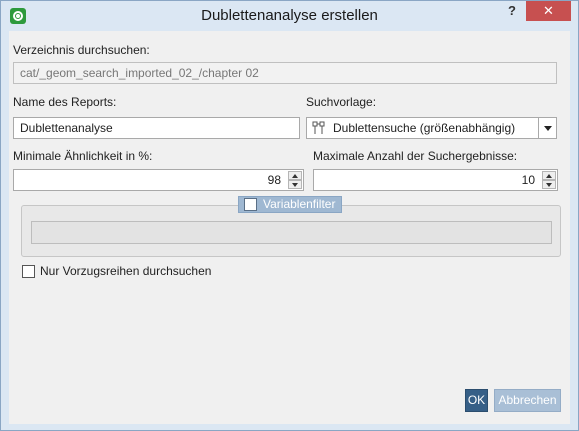 This screenshot has width=579, height=431. What do you see at coordinates (318, 127) in the screenshot?
I see `duplicate-search-icon` at bounding box center [318, 127].